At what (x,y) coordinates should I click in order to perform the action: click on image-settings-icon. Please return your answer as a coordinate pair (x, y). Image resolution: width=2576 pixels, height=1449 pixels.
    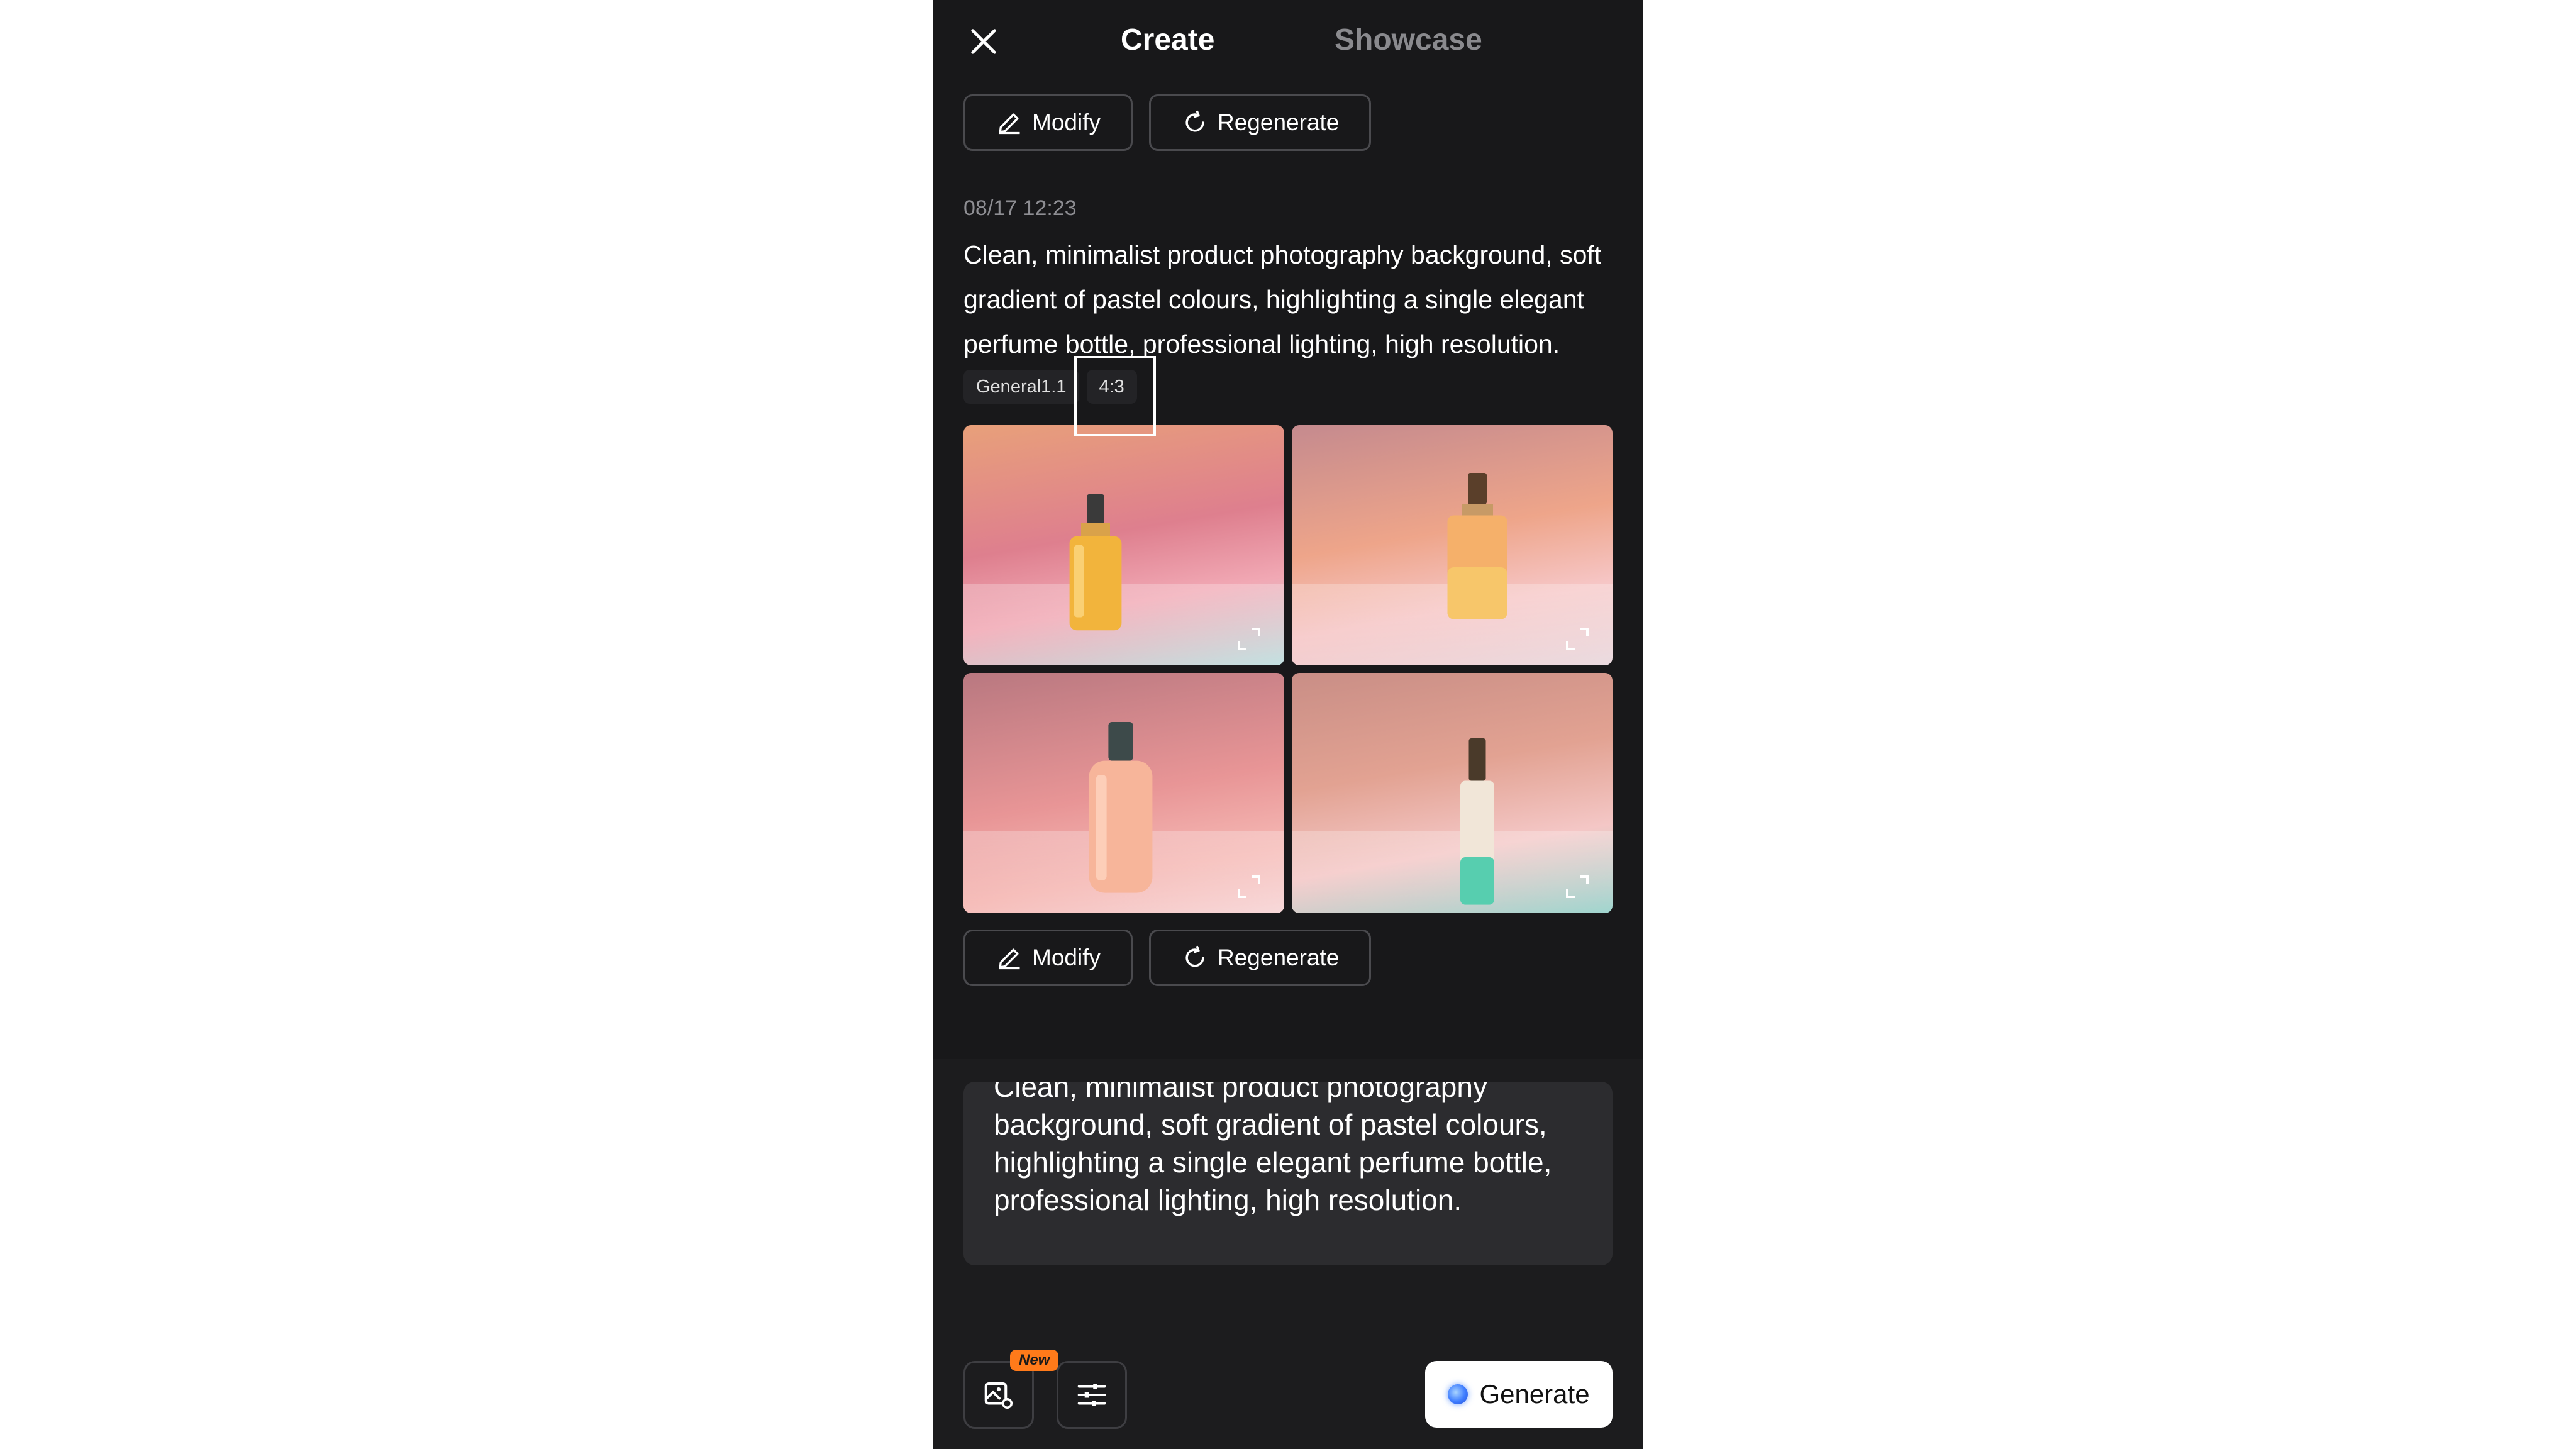
    Looking at the image, I should click on (998, 1395).